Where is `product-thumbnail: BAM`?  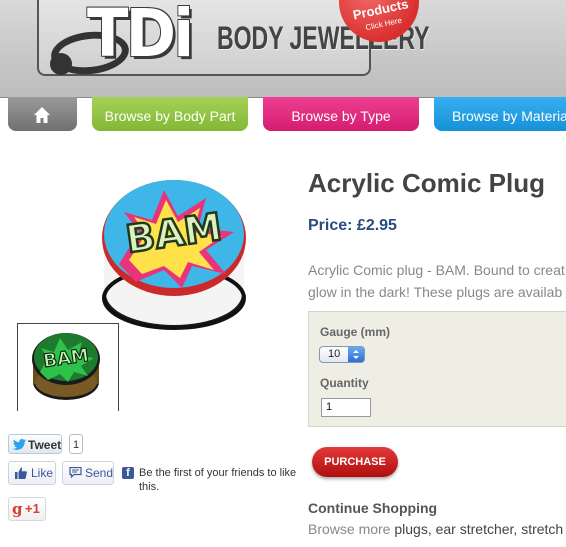 product-thumbnail: BAM is located at coordinates (66, 366).